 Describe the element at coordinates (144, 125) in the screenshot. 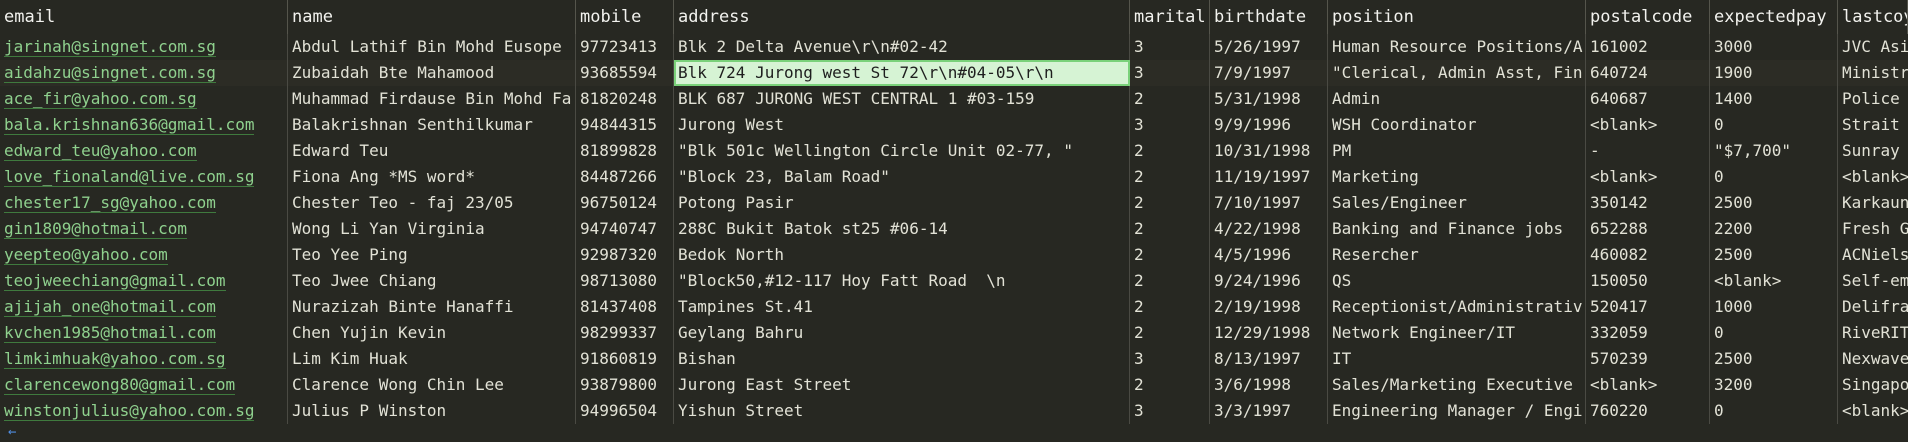

I see `cell-email: bala.krishnan636@gmail.com` at that location.